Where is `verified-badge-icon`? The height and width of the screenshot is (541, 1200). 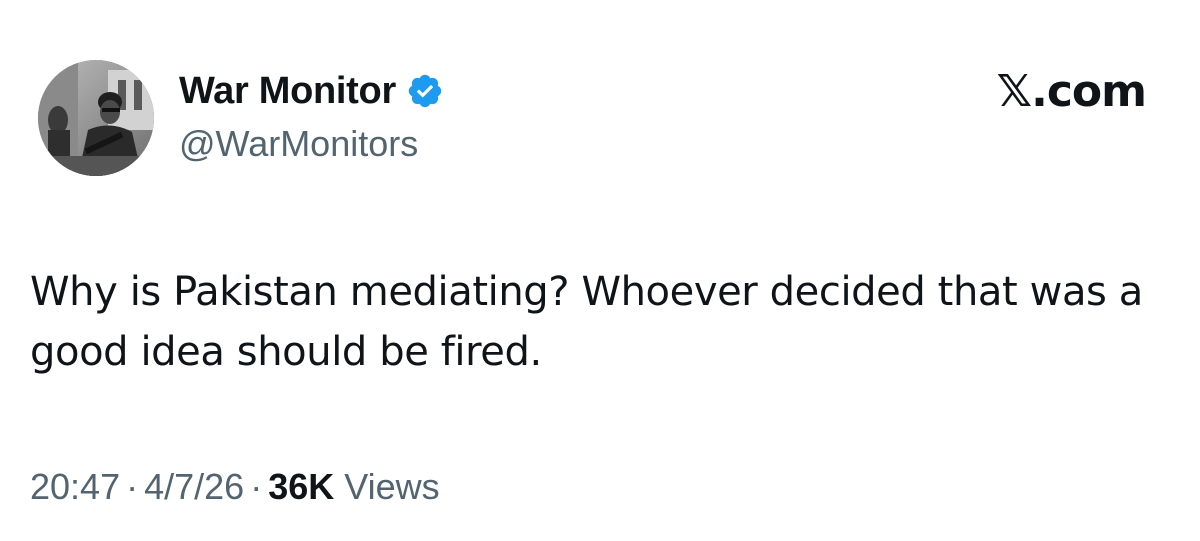 verified-badge-icon is located at coordinates (425, 91).